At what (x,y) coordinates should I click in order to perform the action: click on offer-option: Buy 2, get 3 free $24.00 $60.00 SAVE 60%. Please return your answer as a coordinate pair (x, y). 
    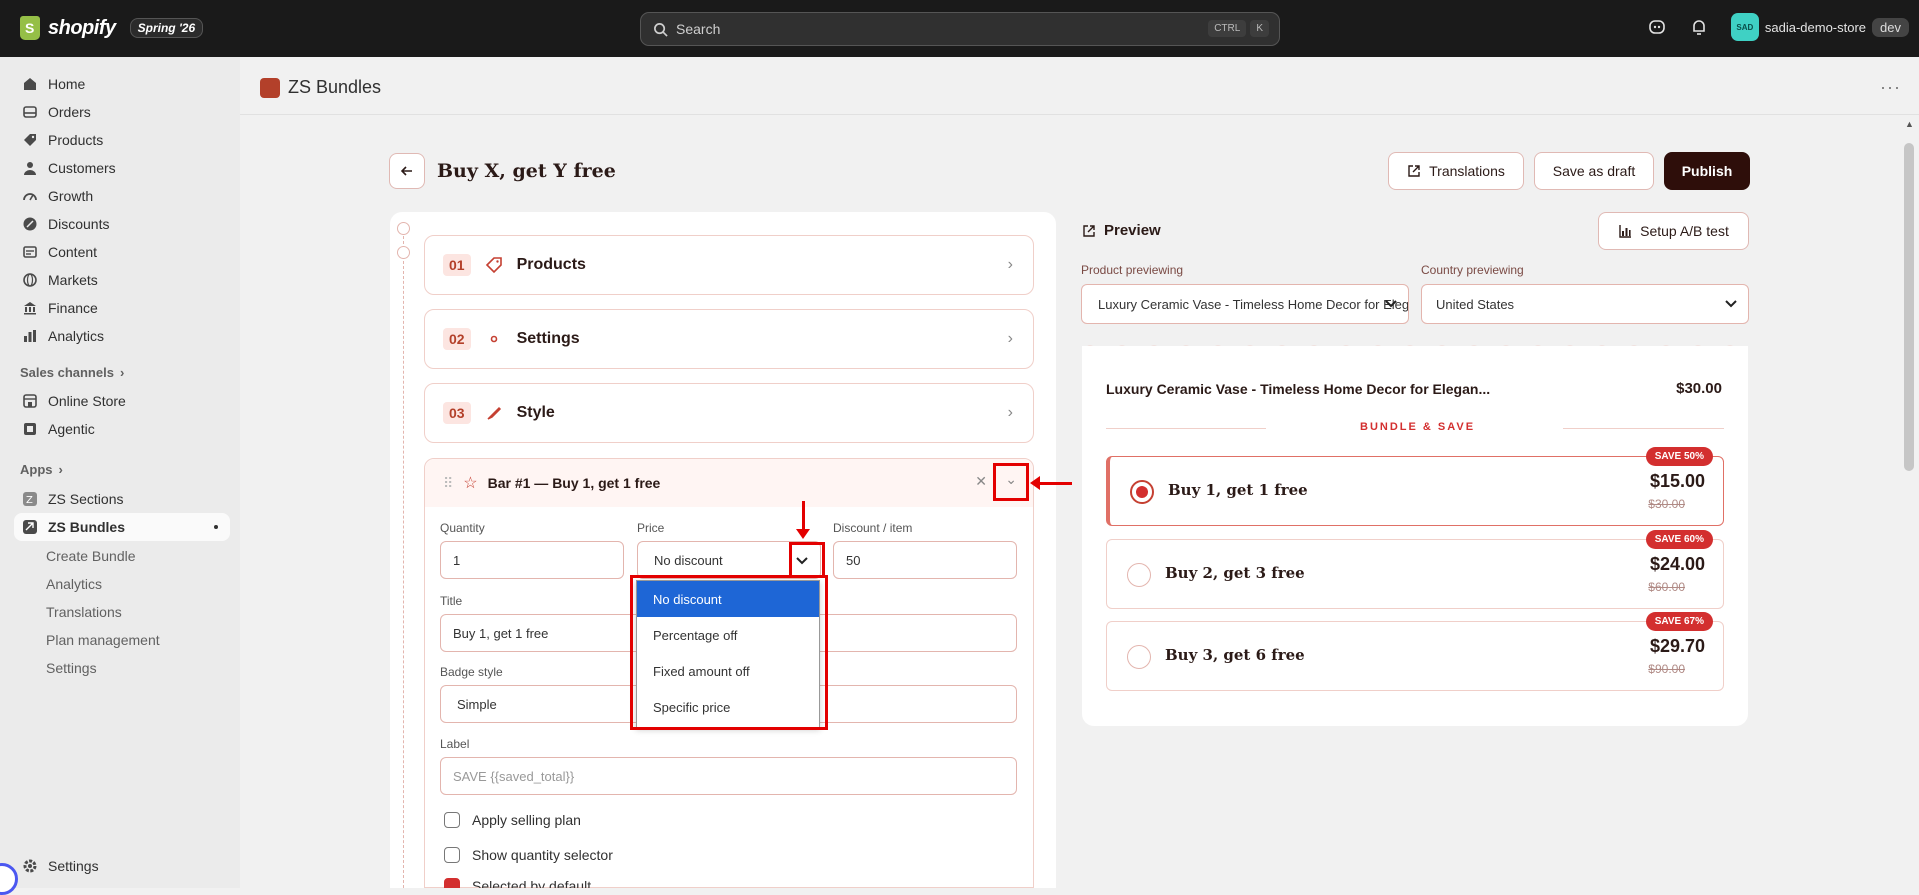
    Looking at the image, I should click on (1415, 569).